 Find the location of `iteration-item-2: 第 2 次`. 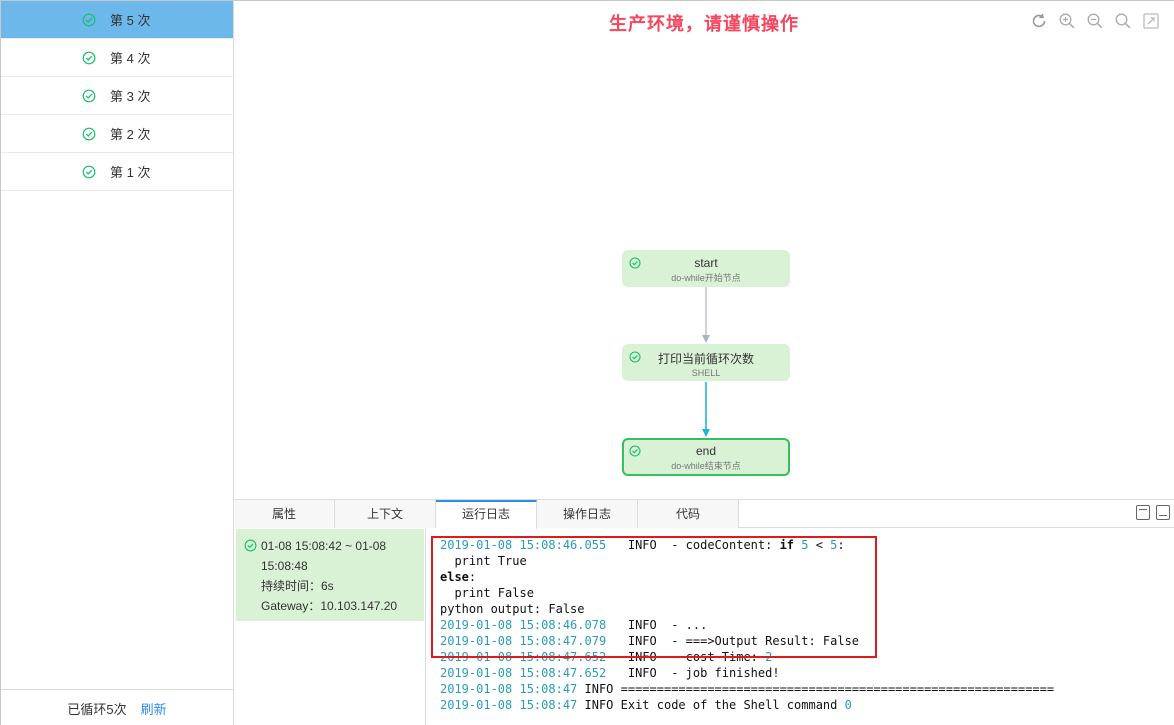

iteration-item-2: 第 2 次 is located at coordinates (117, 134).